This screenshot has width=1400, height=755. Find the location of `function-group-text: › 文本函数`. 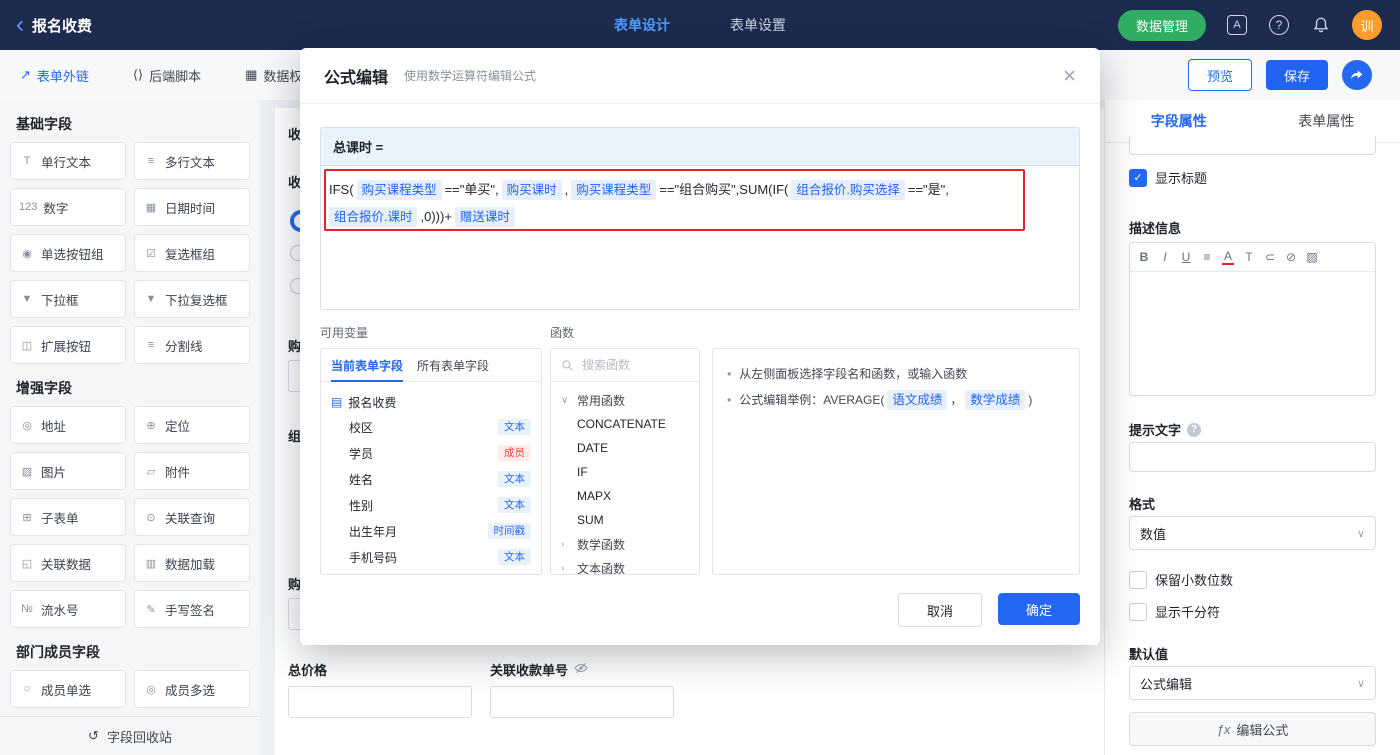

function-group-text: › 文本函数 is located at coordinates (625, 565).